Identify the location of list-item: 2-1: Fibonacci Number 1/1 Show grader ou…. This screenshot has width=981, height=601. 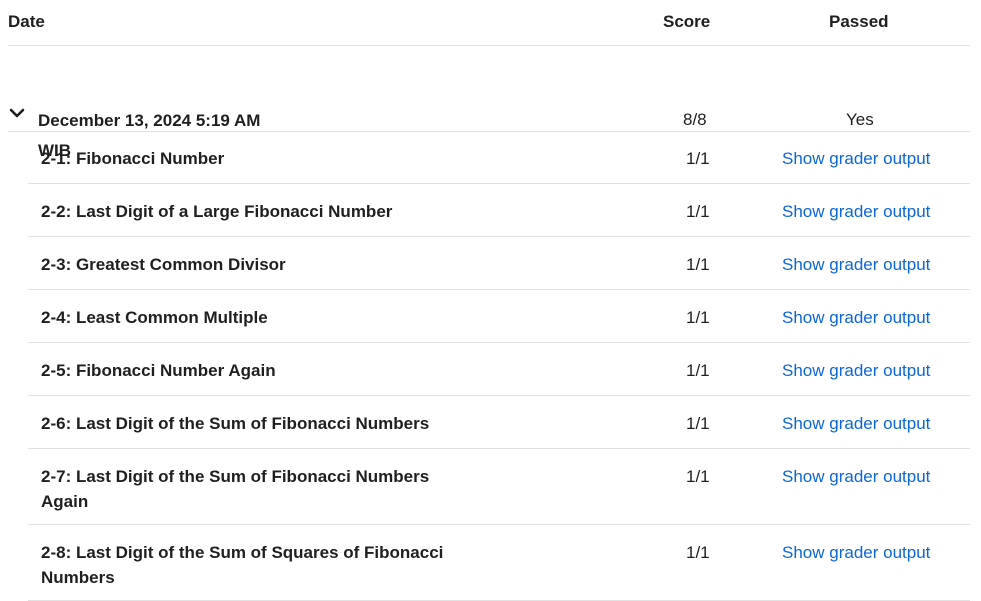
(499, 157).